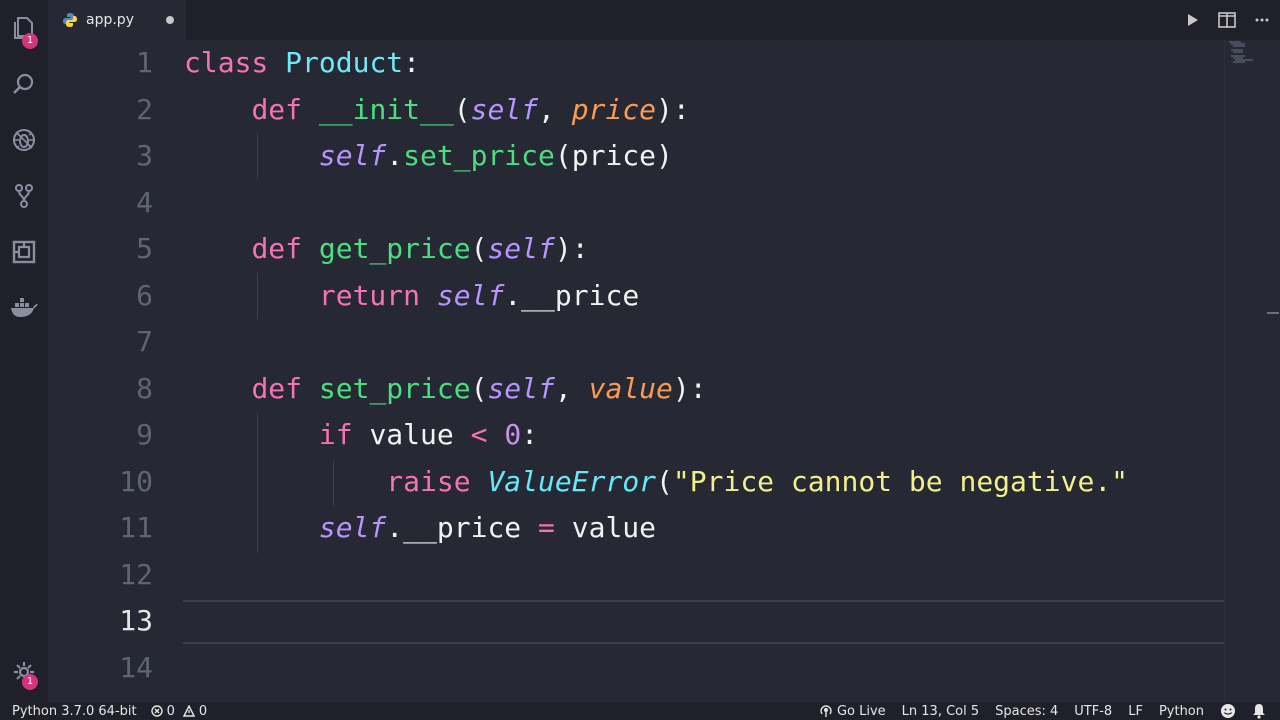  What do you see at coordinates (24, 351) in the screenshot?
I see `activity-bar: 1 1` at bounding box center [24, 351].